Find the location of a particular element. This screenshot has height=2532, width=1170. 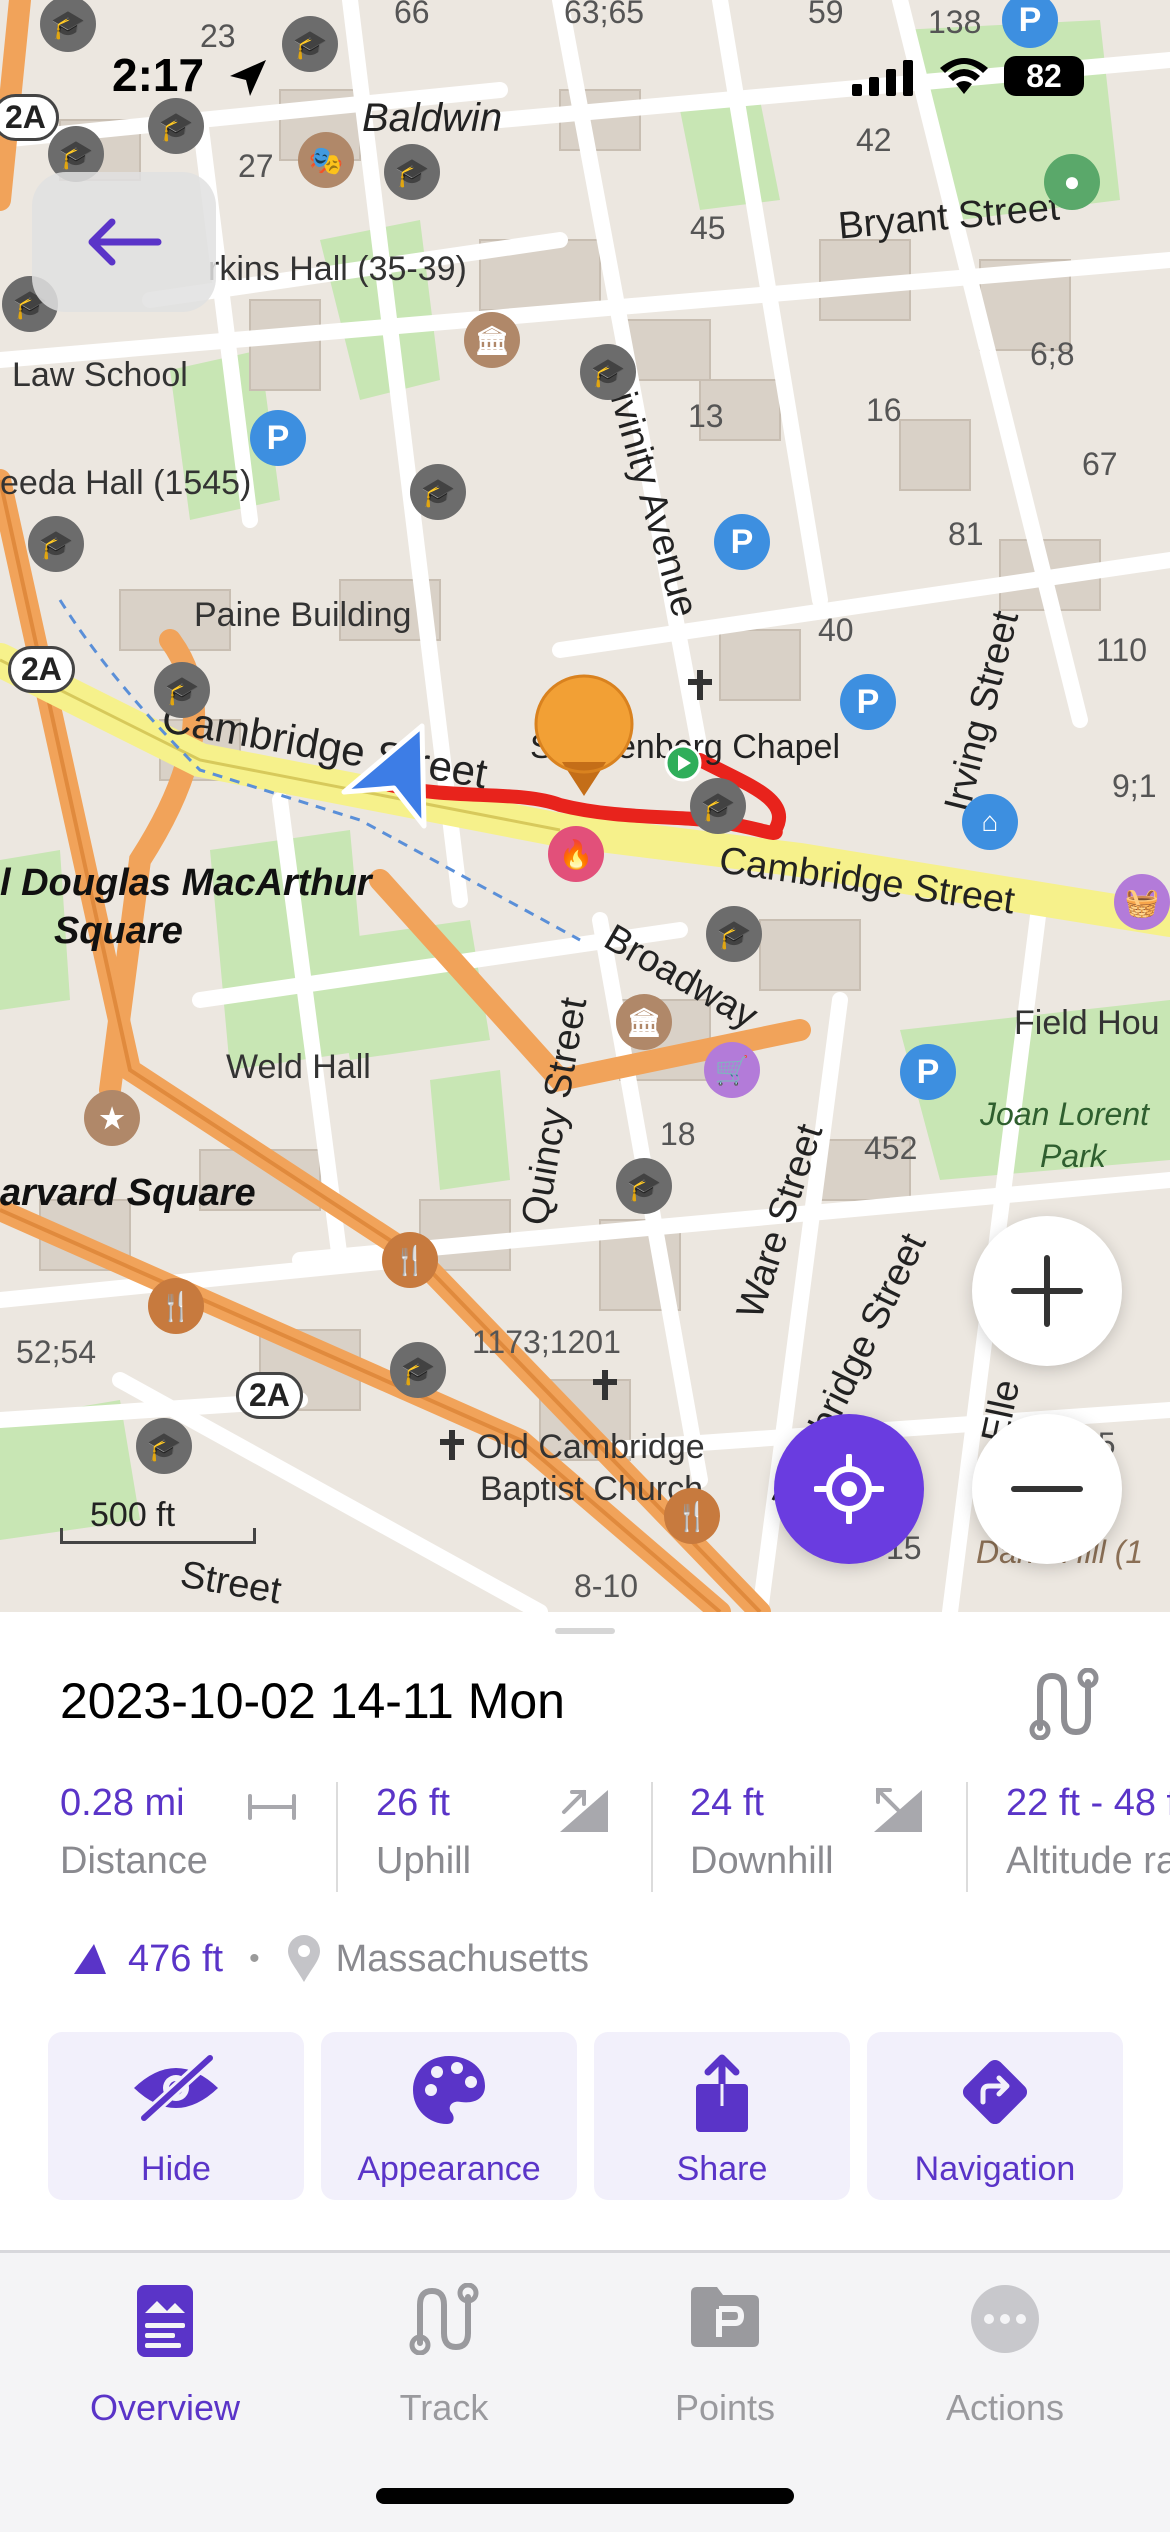

share-button-label: Share is located at coordinates (722, 2169).